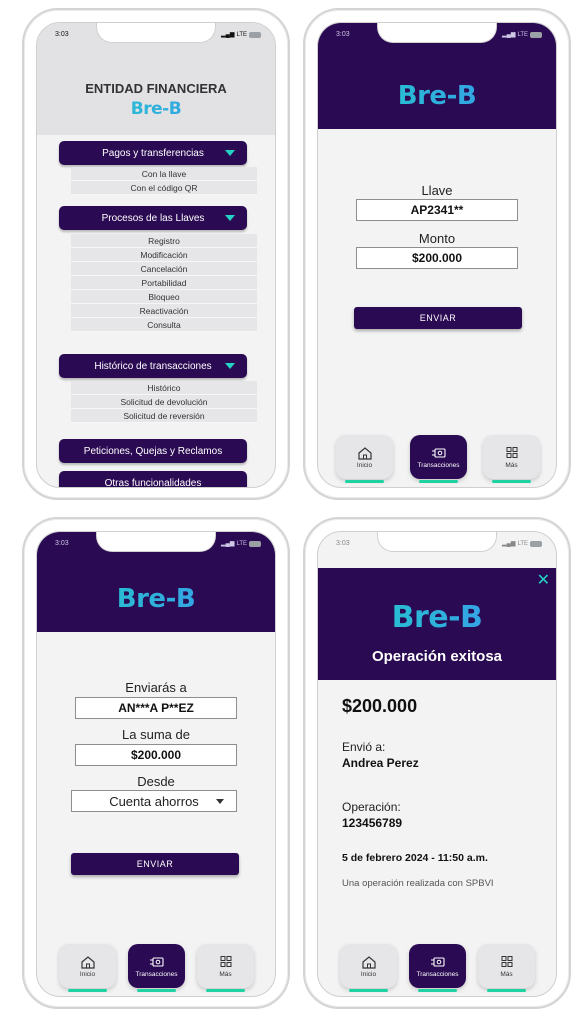 The height and width of the screenshot is (1019, 577). I want to click on key-label: Llave, so click(437, 190).